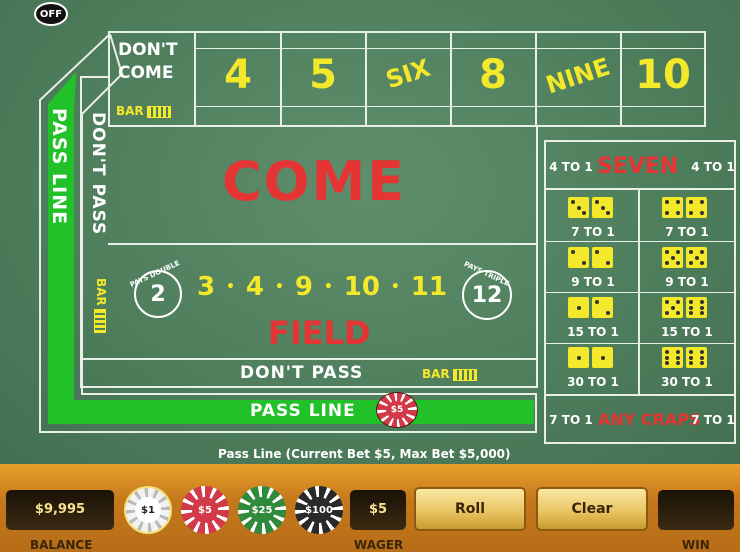 The image size is (740, 552). What do you see at coordinates (436, 374) in the screenshot?
I see `bar-bottom-text: BAR` at bounding box center [436, 374].